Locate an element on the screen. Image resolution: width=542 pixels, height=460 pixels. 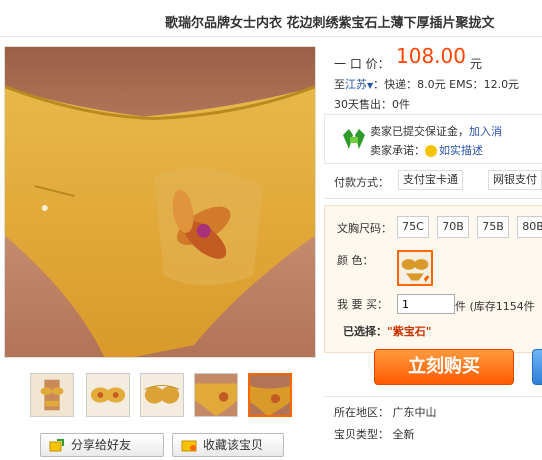
promise-label: 卖家承诺： is located at coordinates (397, 150).